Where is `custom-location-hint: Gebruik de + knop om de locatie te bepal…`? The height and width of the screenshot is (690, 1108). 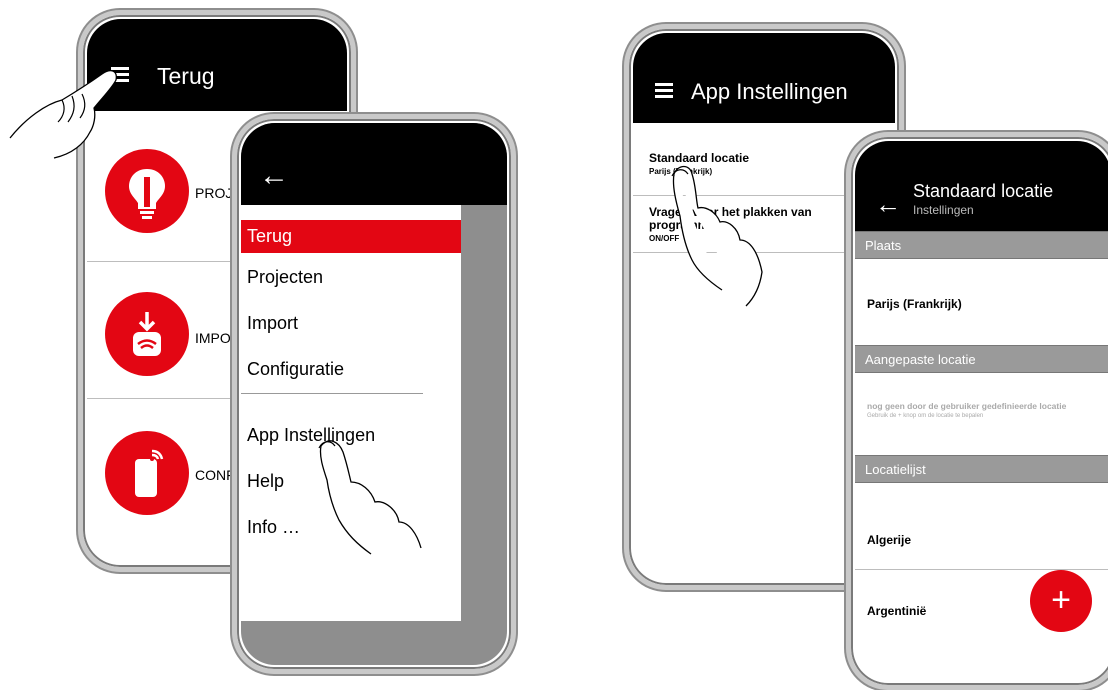 custom-location-hint: Gebruik de + knop om de locatie te bepal… is located at coordinates (925, 416).